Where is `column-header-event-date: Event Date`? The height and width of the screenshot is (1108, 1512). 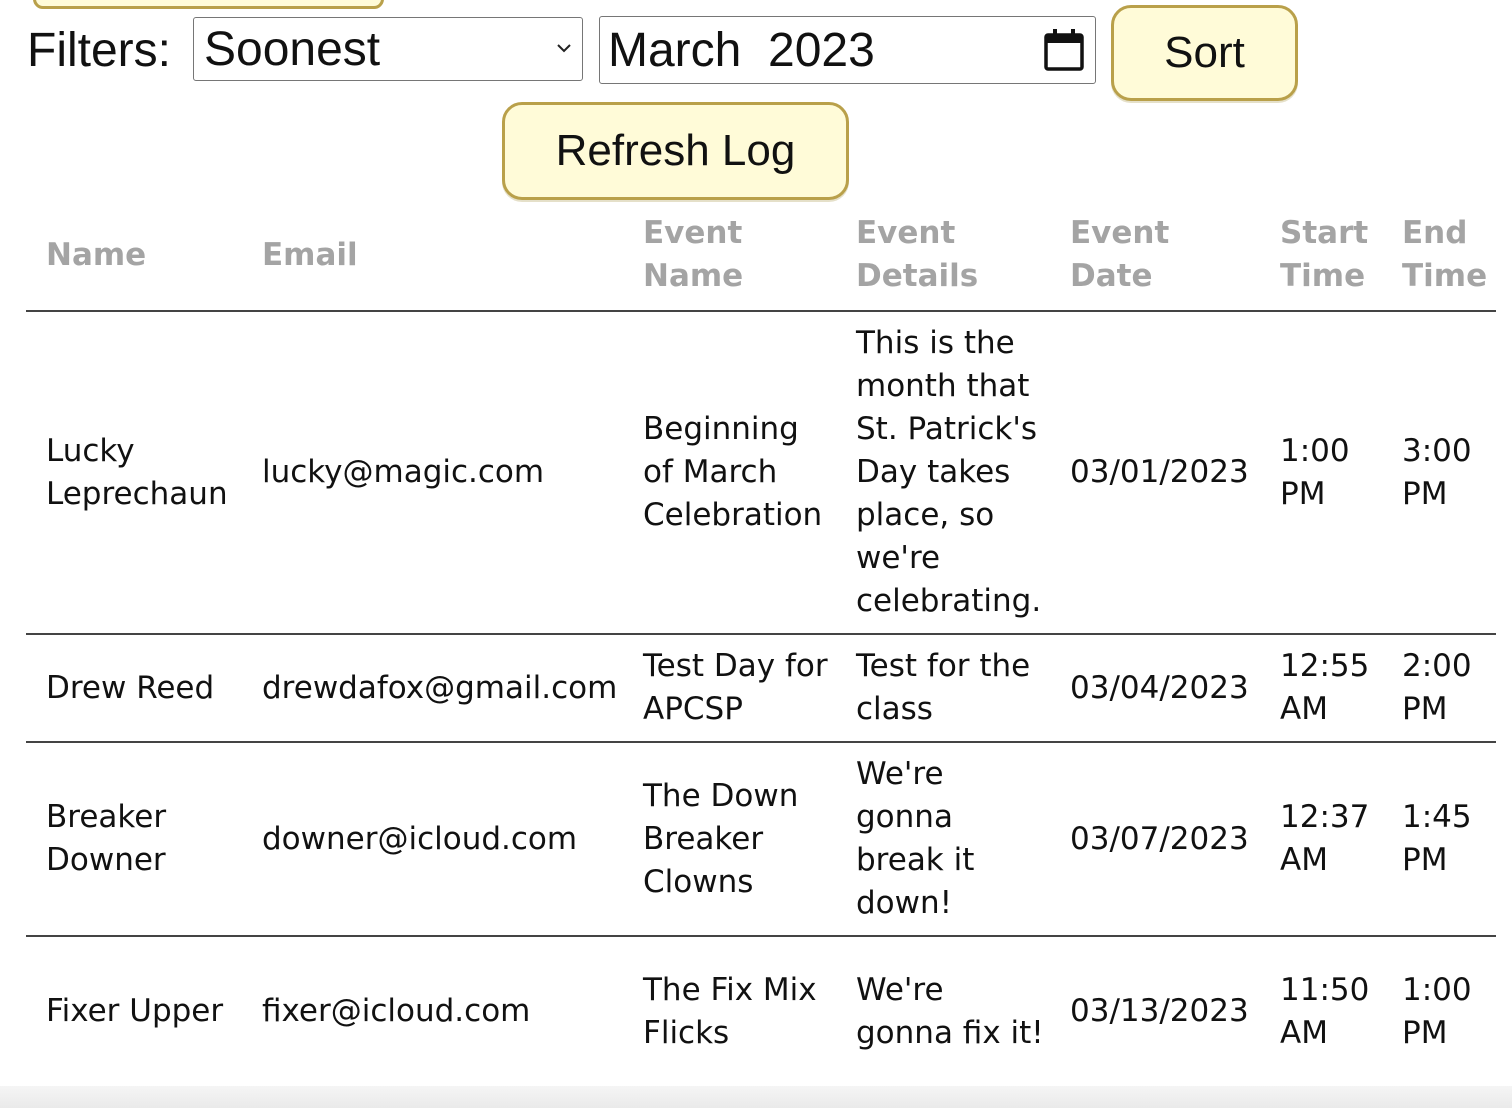
column-header-event-date: Event Date is located at coordinates (1155, 262).